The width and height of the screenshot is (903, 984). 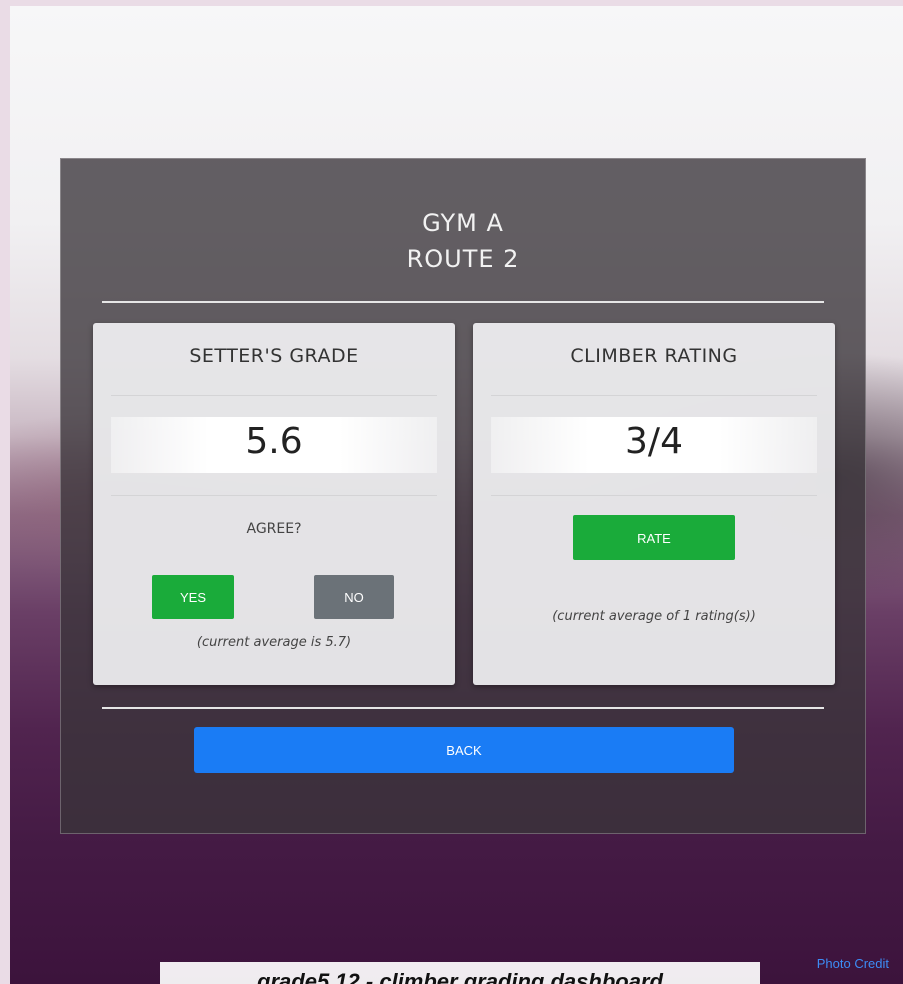 What do you see at coordinates (460, 973) in the screenshot?
I see `caption: grade5.12 - climber grading dashboard` at bounding box center [460, 973].